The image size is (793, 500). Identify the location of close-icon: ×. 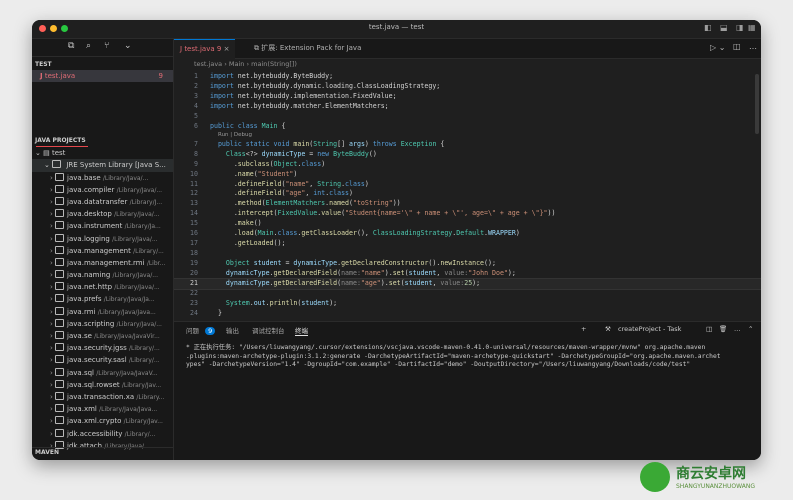
(227, 49).